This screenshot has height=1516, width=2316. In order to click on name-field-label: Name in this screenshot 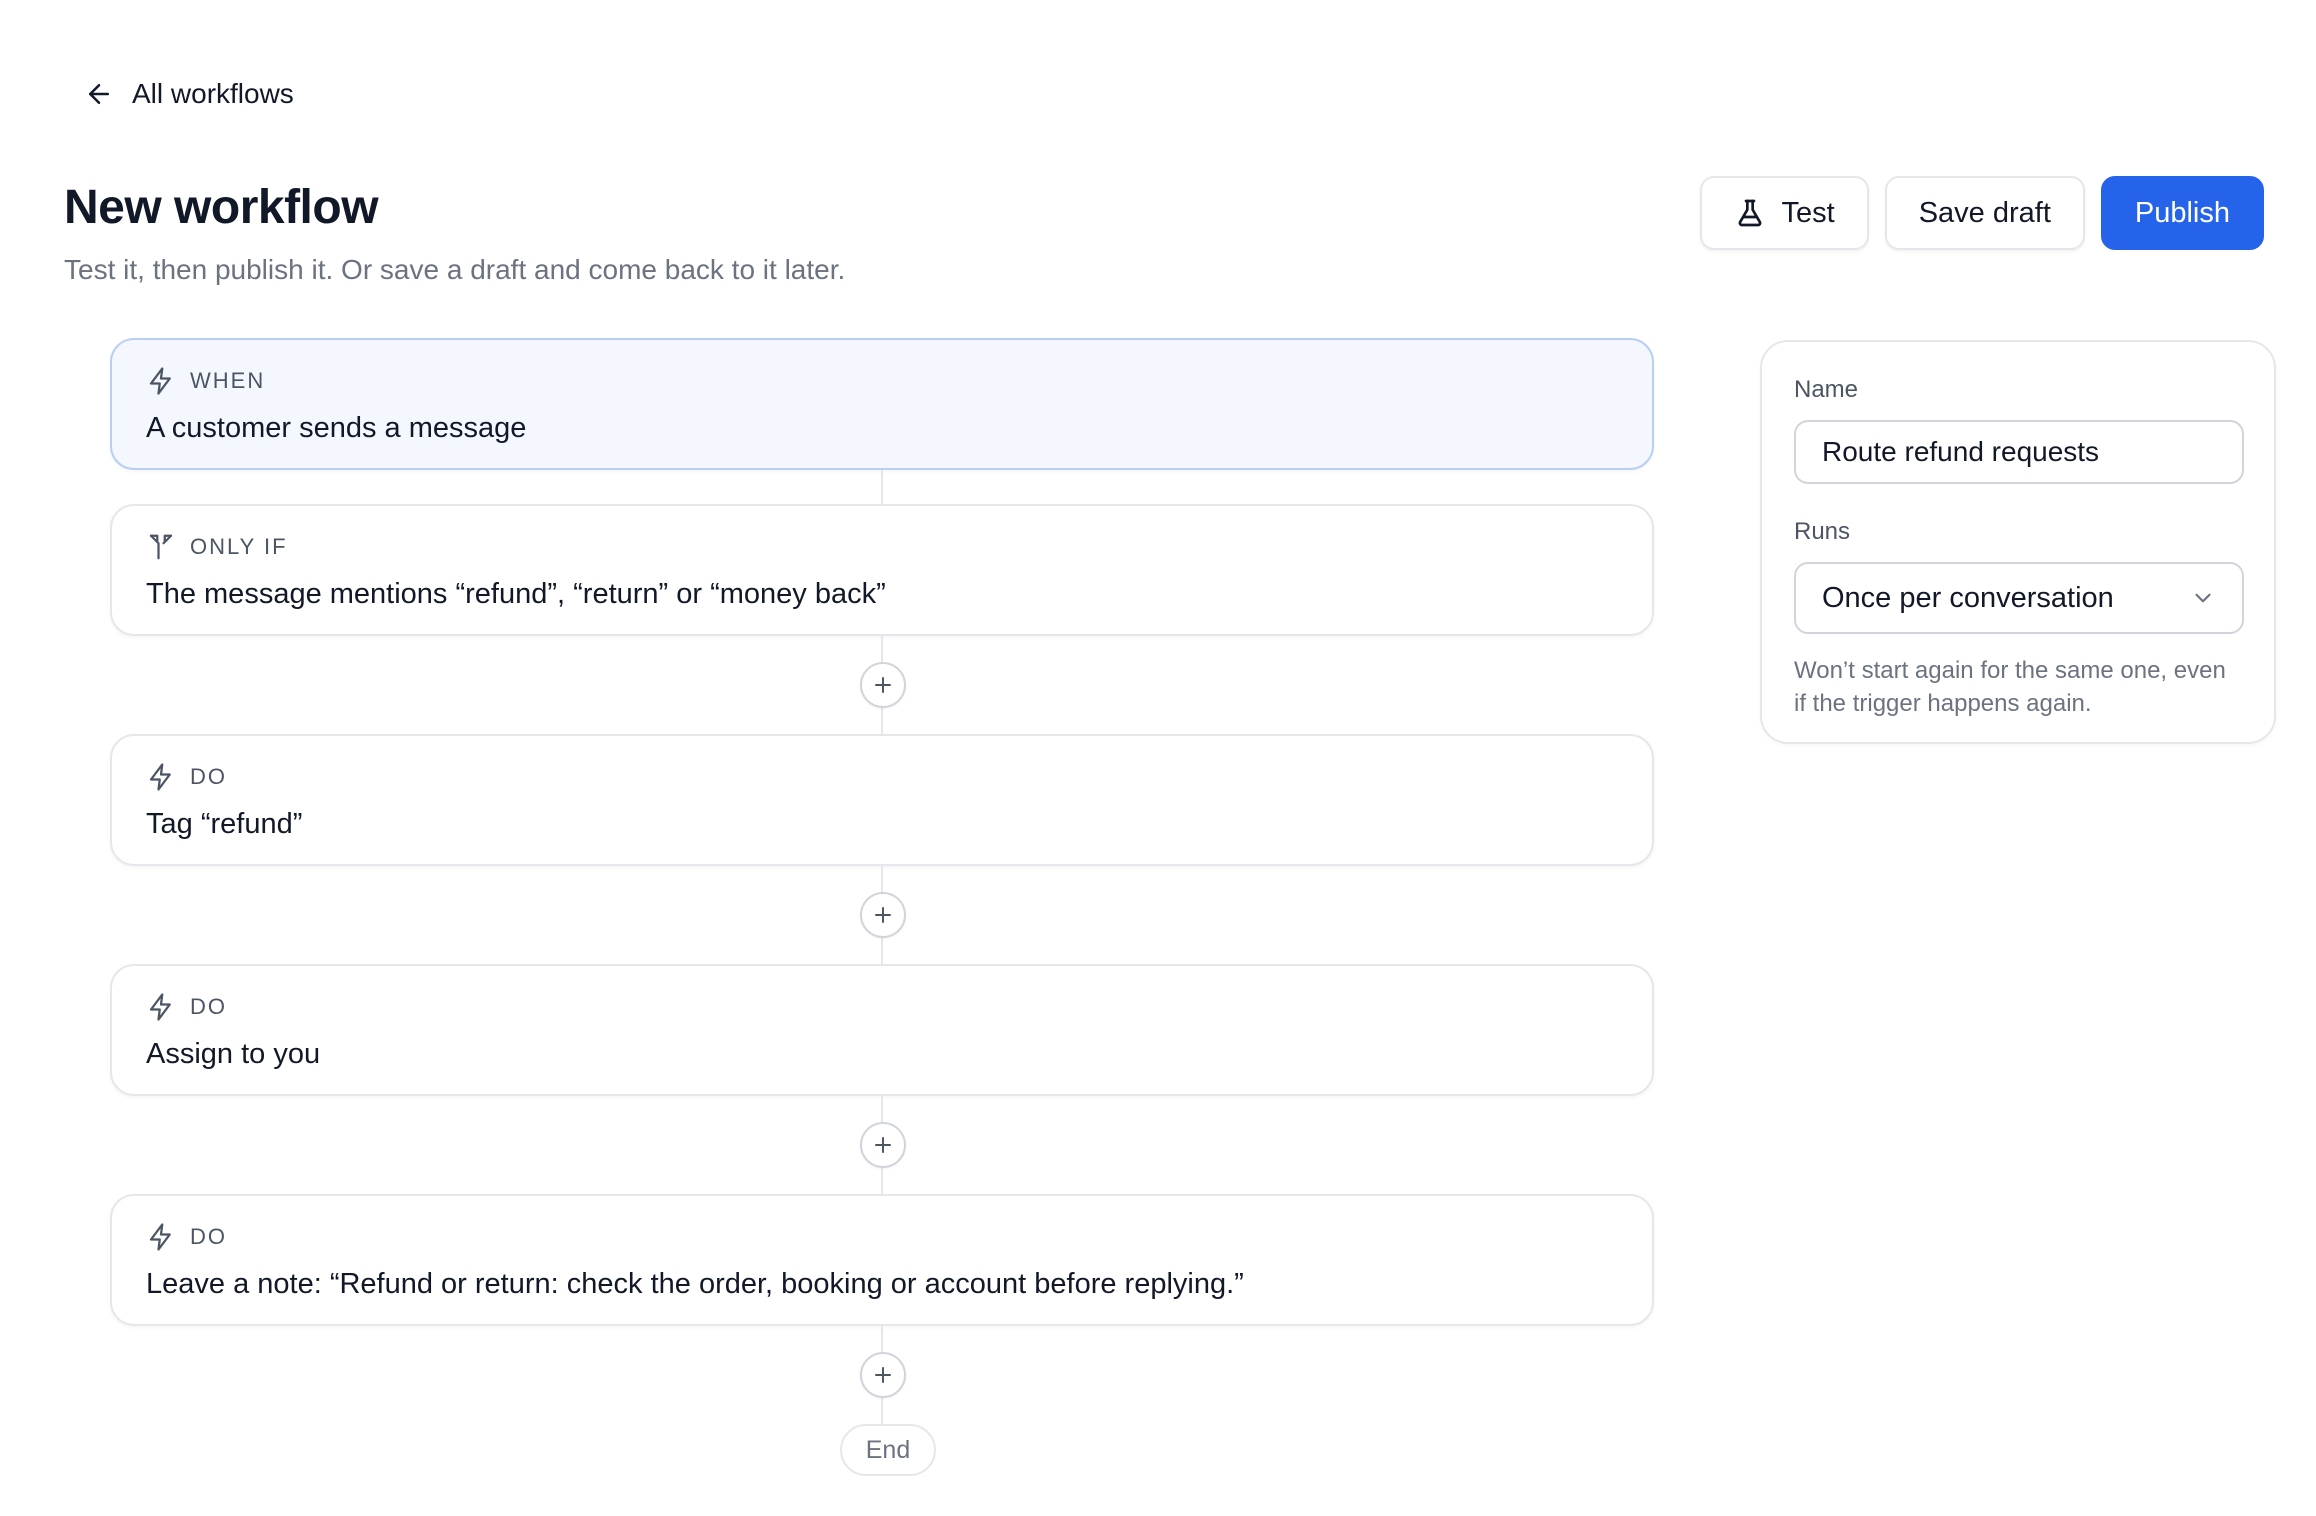, I will do `click(1826, 389)`.